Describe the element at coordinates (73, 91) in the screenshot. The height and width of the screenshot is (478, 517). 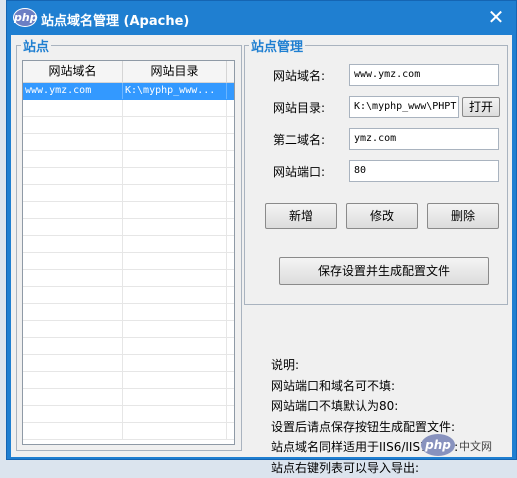
I see `row-domain-cell: www.ymz.com` at that location.